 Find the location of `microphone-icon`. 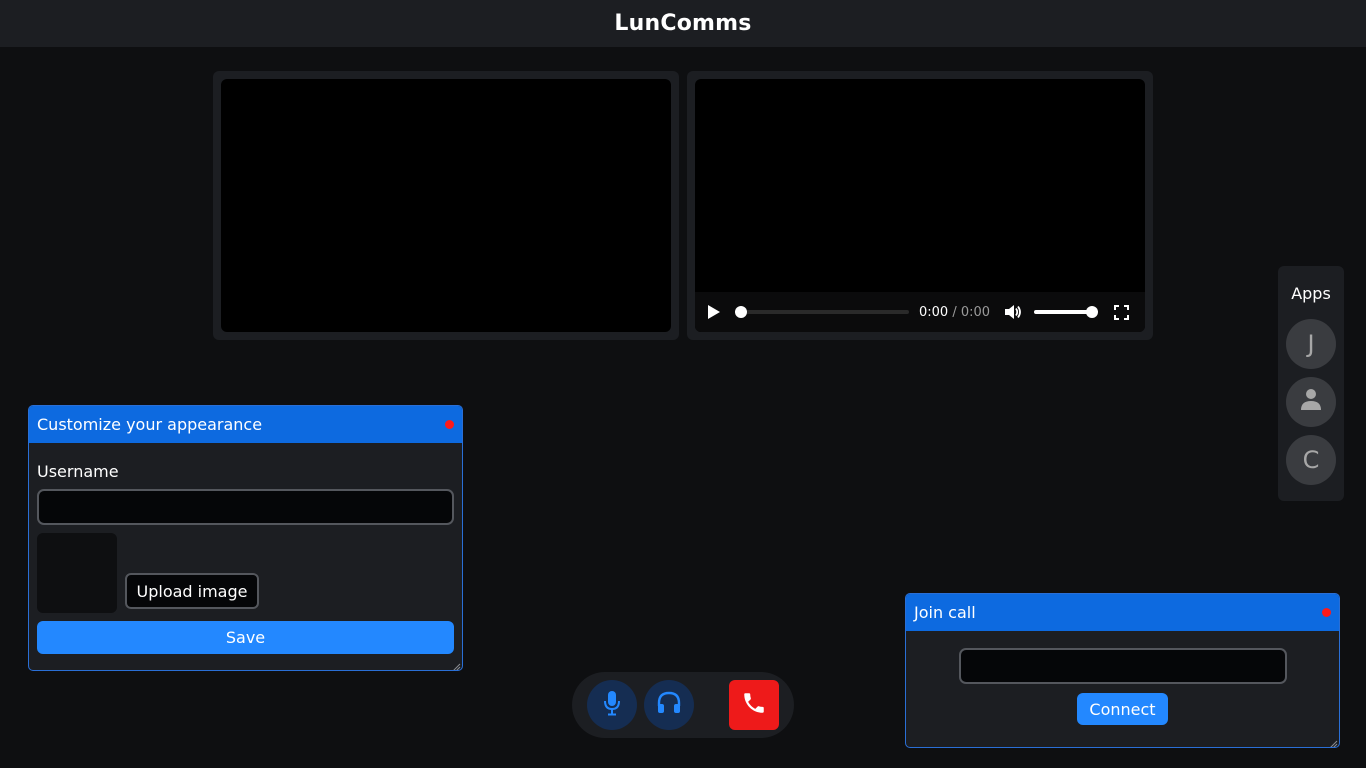

microphone-icon is located at coordinates (612, 705).